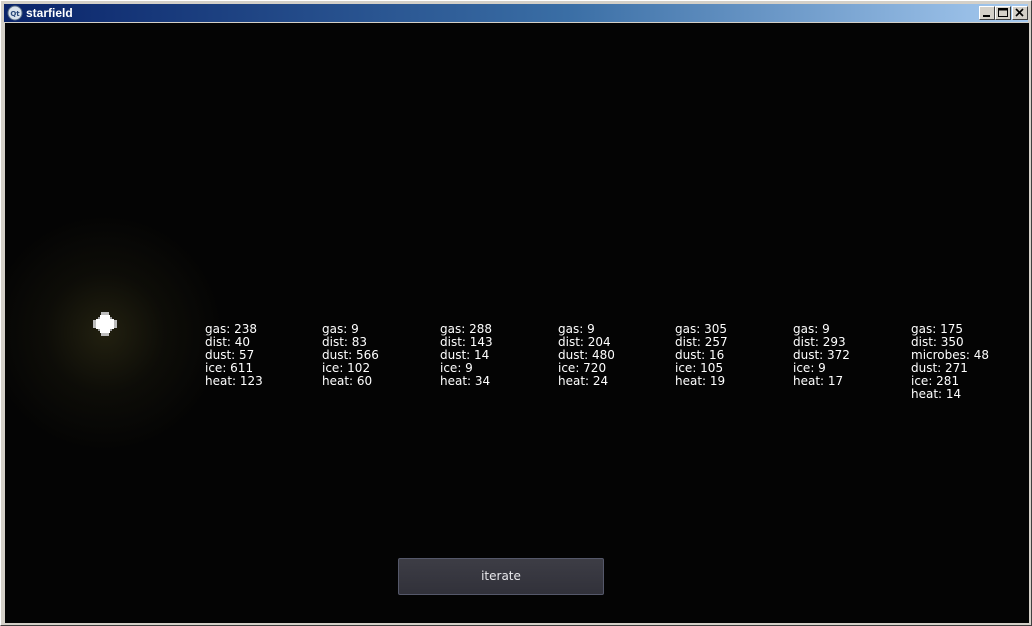 This screenshot has width=1032, height=626. Describe the element at coordinates (986, 16) in the screenshot. I see `minimize-icon` at that location.